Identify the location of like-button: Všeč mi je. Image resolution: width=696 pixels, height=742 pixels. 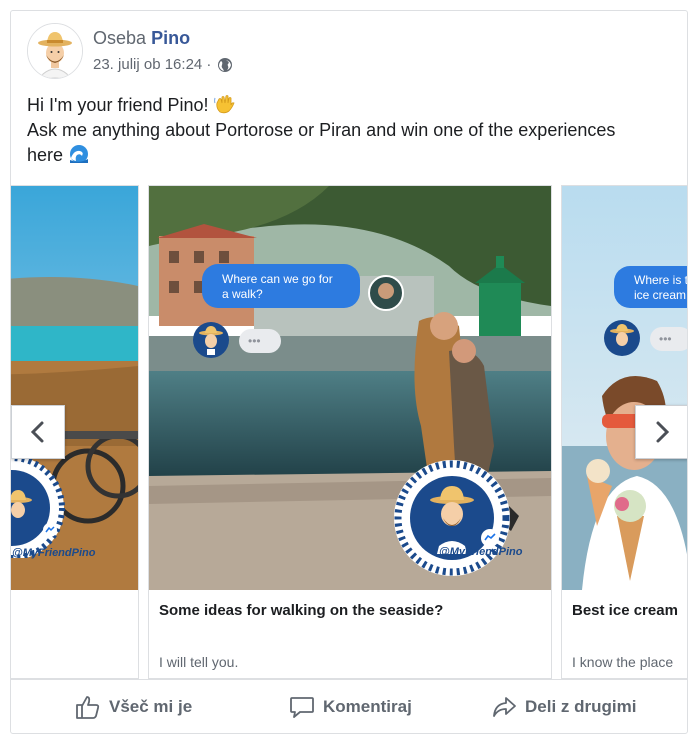
(134, 706).